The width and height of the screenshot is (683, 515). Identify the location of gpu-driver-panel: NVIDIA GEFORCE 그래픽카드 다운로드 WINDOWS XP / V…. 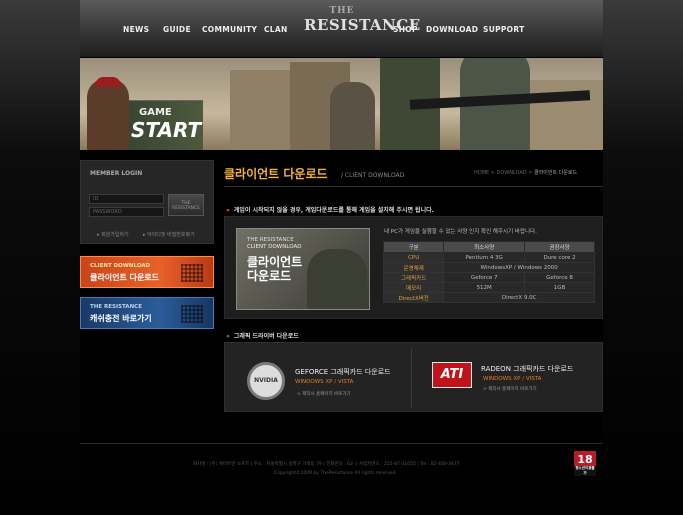
(413, 377).